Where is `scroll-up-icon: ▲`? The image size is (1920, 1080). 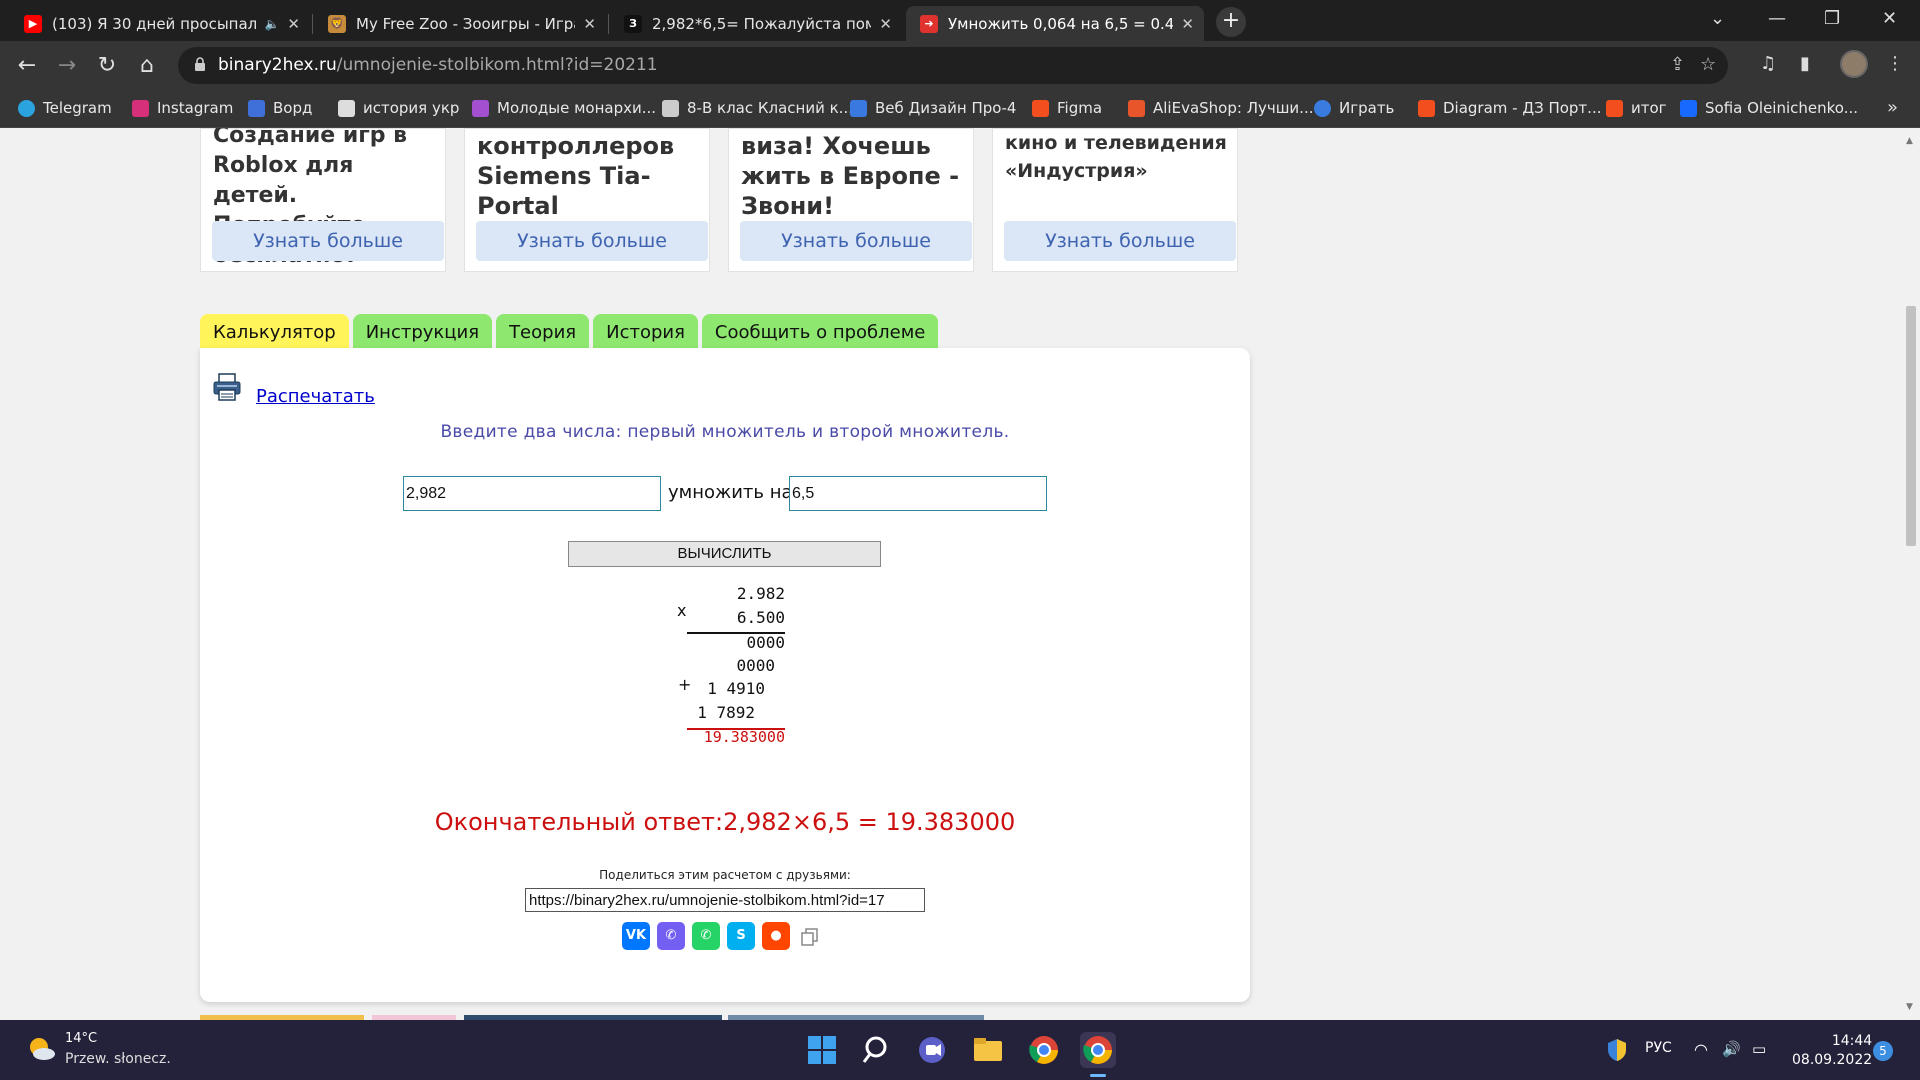
scroll-up-icon: ▲ is located at coordinates (1909, 141).